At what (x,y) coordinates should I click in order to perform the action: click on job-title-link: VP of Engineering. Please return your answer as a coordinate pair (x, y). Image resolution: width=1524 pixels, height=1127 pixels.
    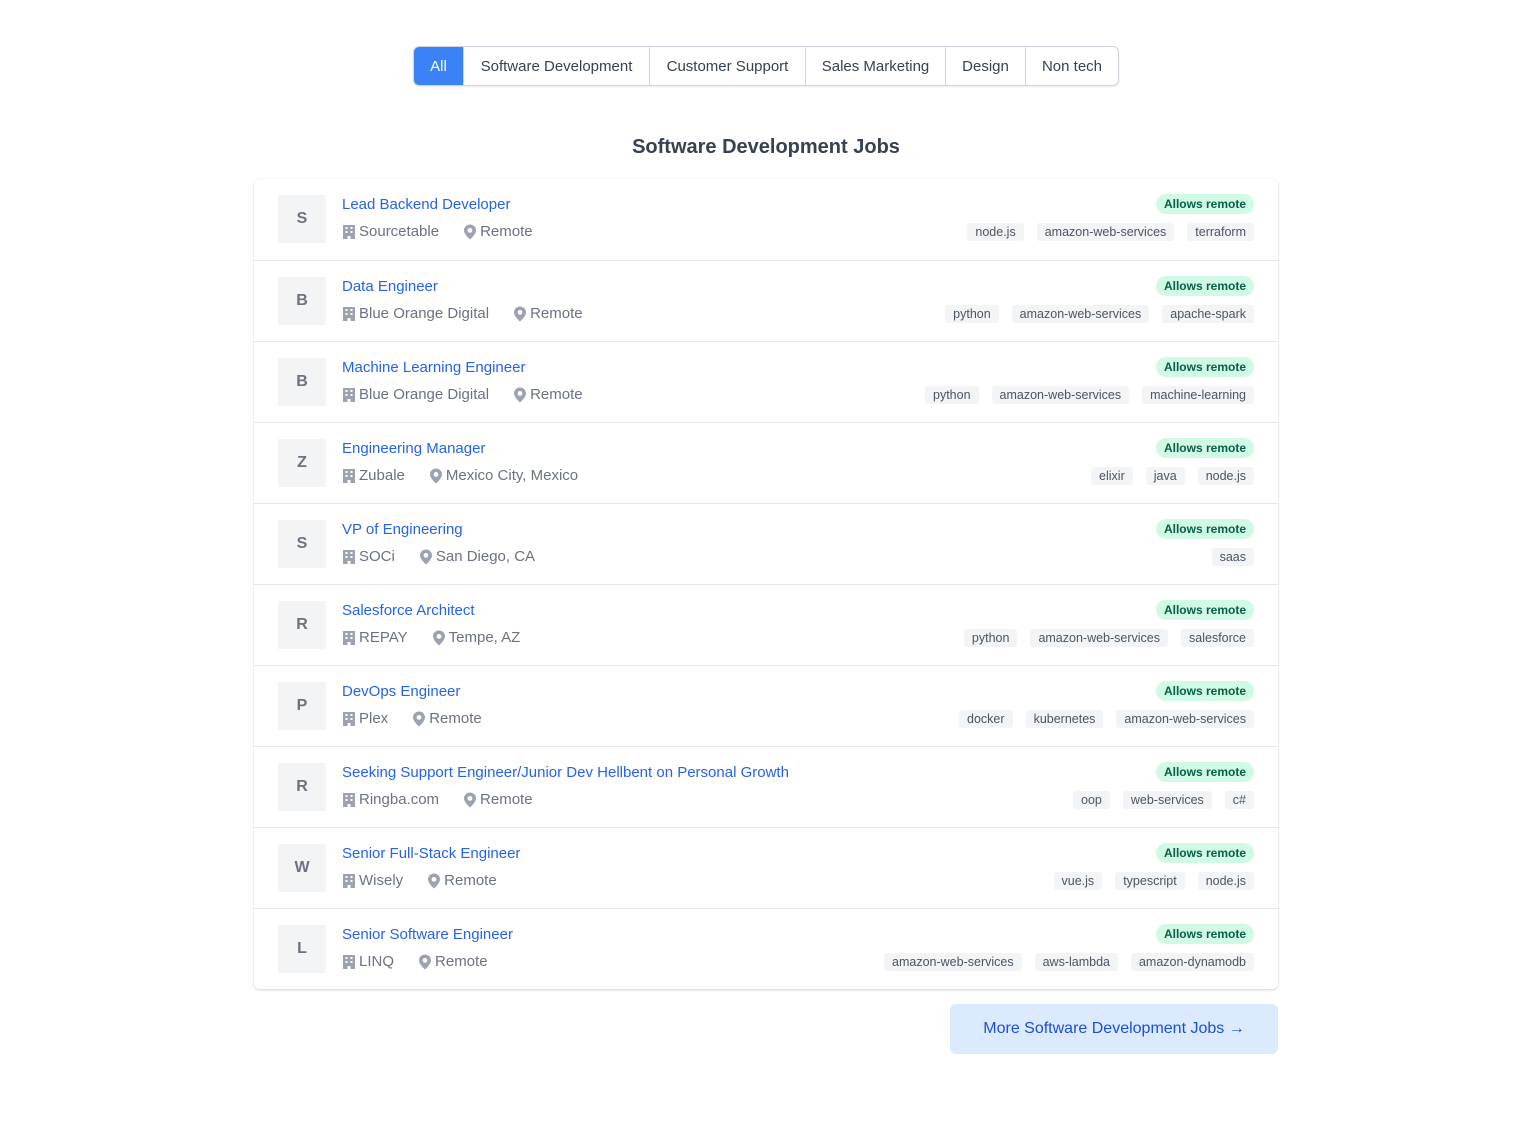
    Looking at the image, I should click on (402, 529).